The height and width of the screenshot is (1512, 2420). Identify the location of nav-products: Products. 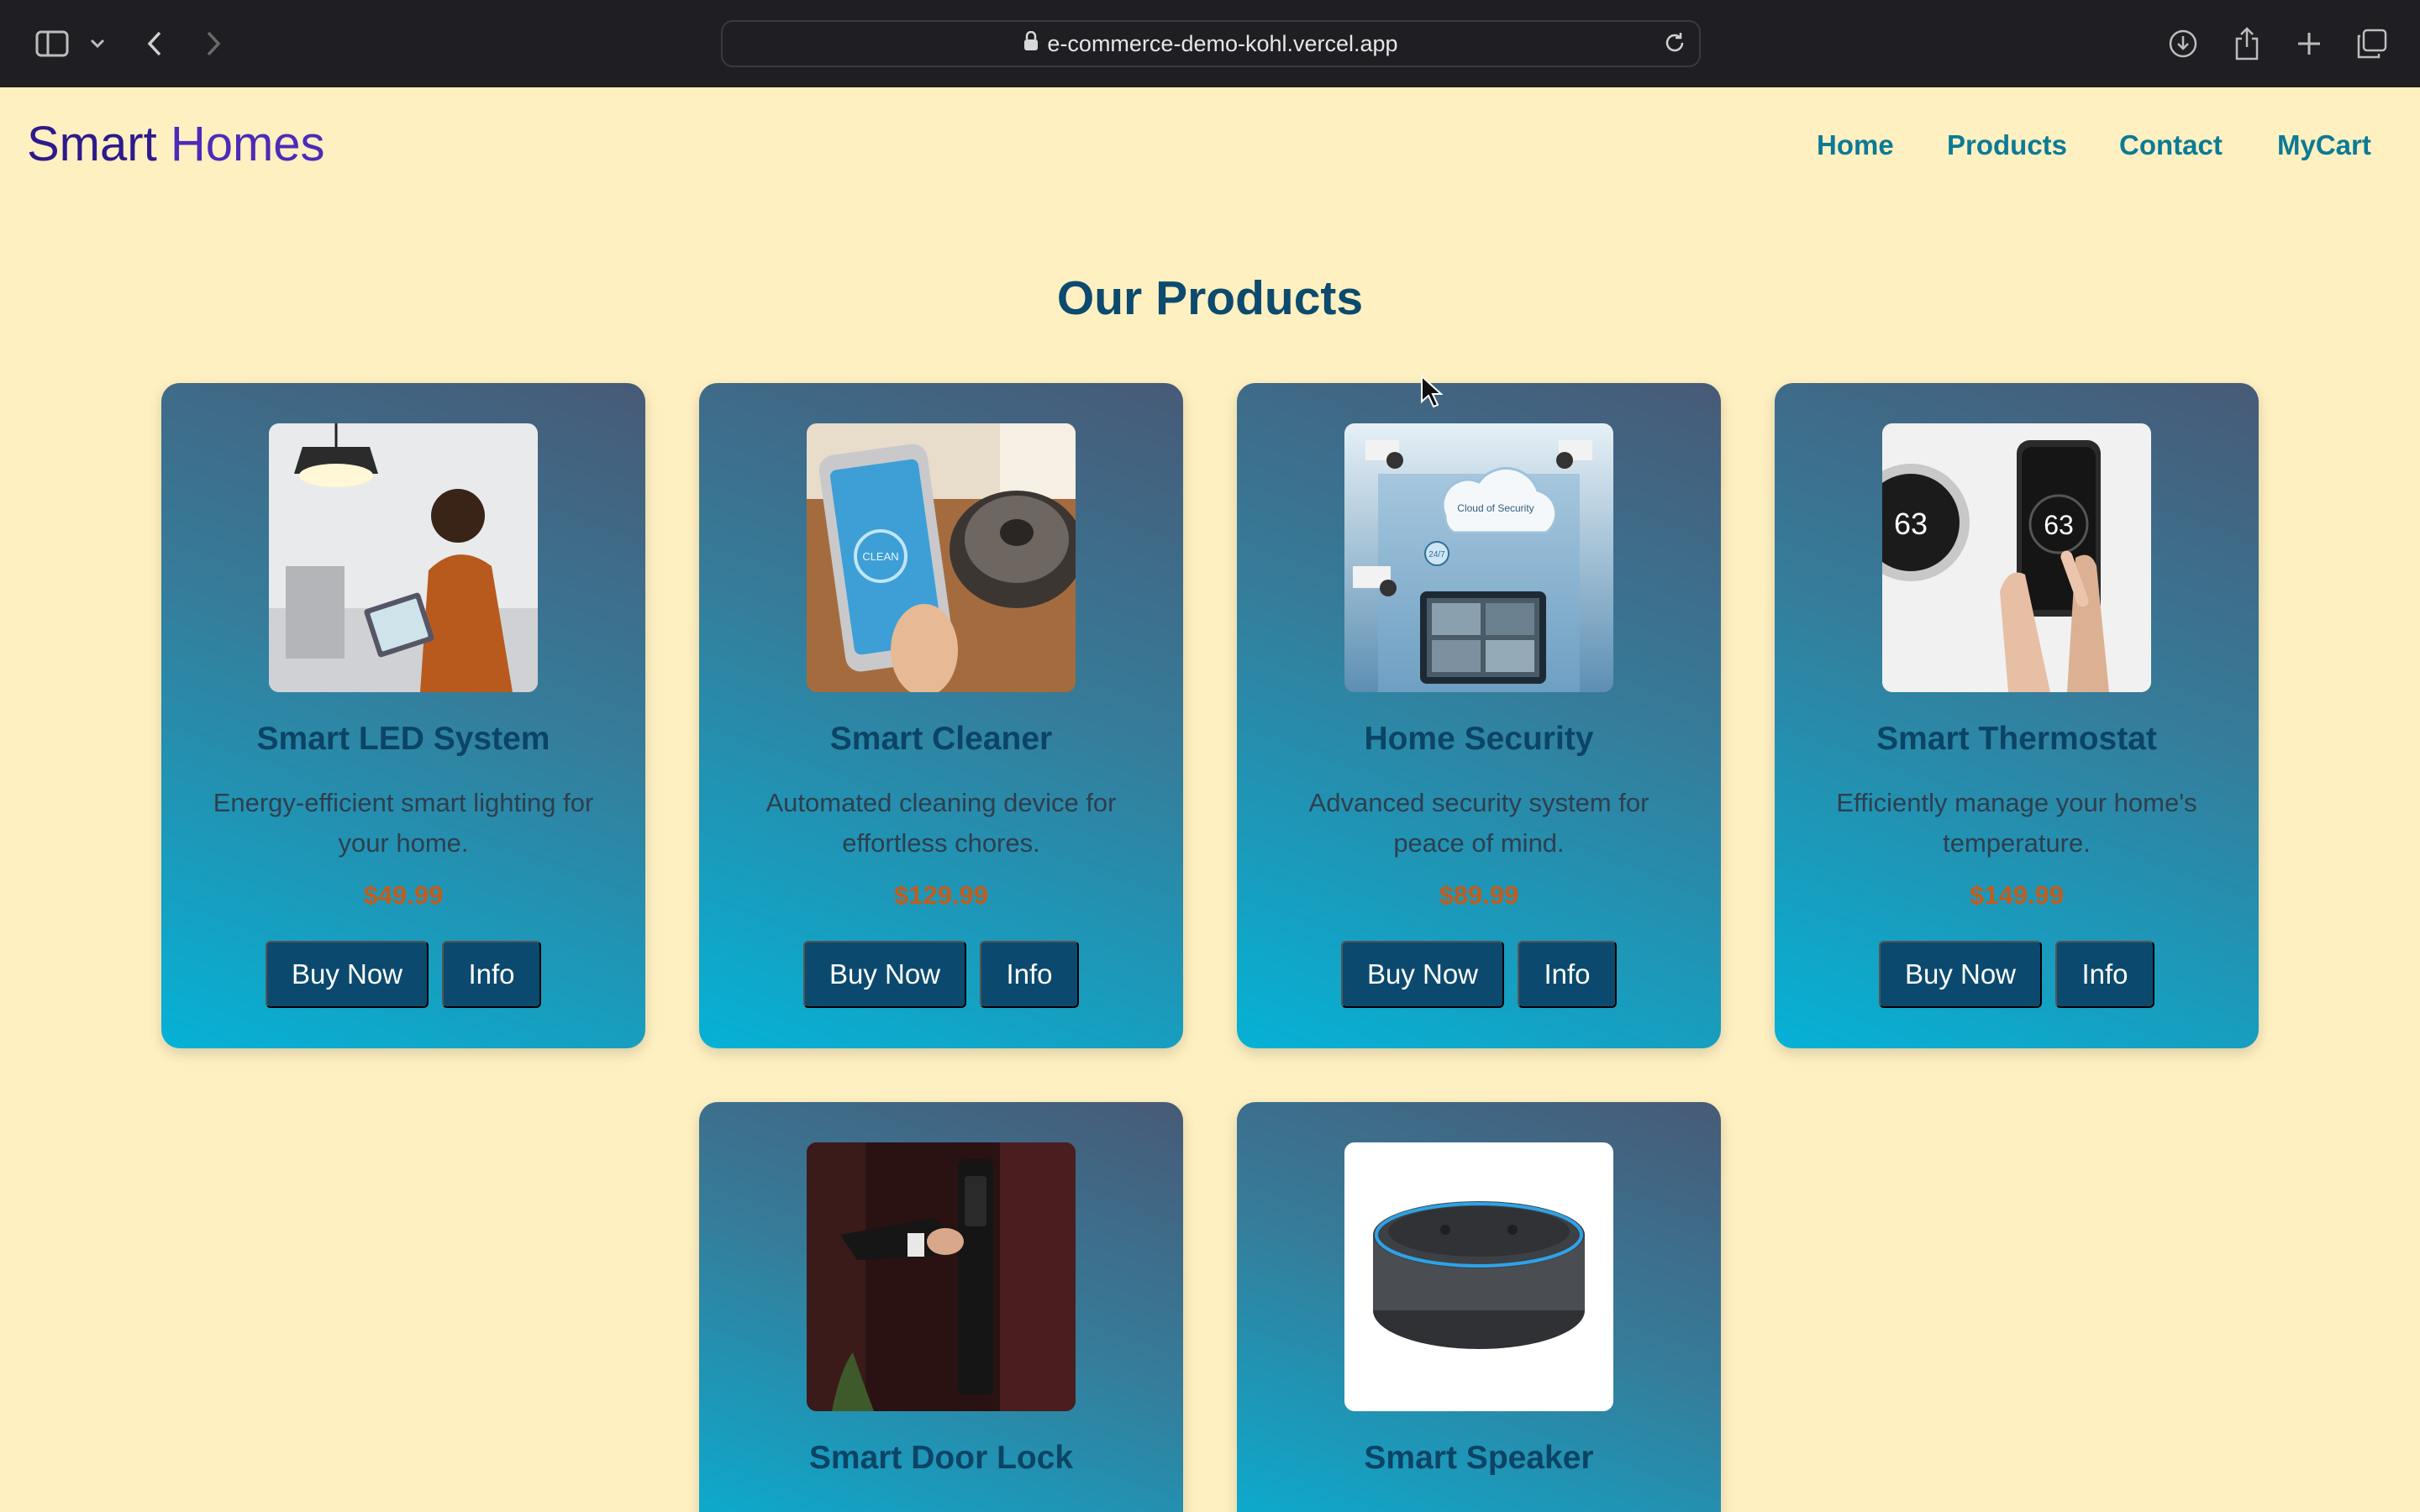
(2007, 145).